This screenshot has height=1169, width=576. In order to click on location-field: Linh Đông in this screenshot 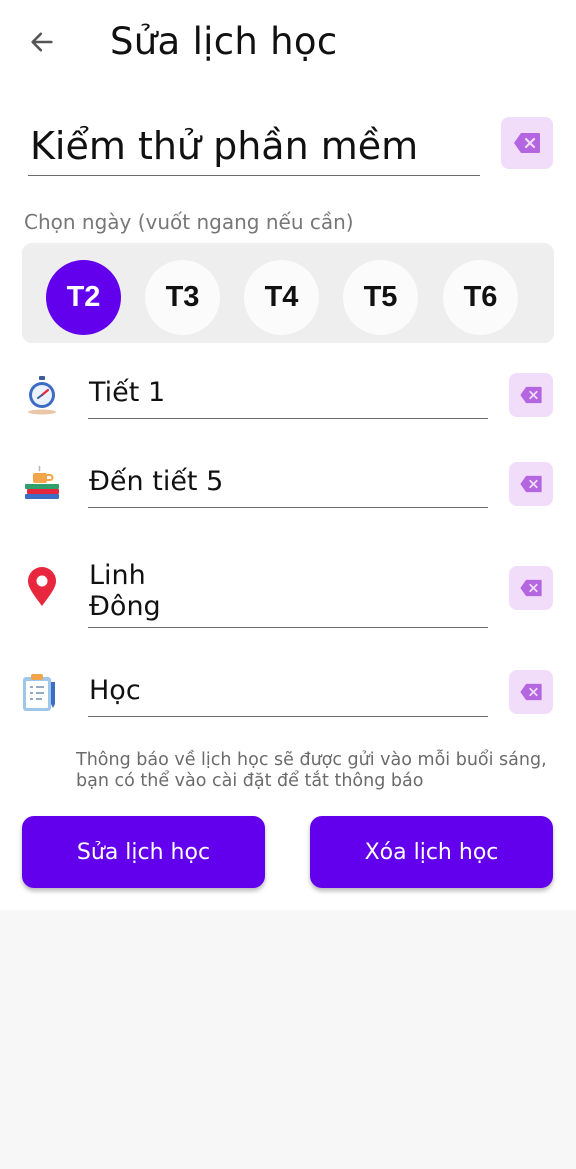, I will do `click(288, 594)`.